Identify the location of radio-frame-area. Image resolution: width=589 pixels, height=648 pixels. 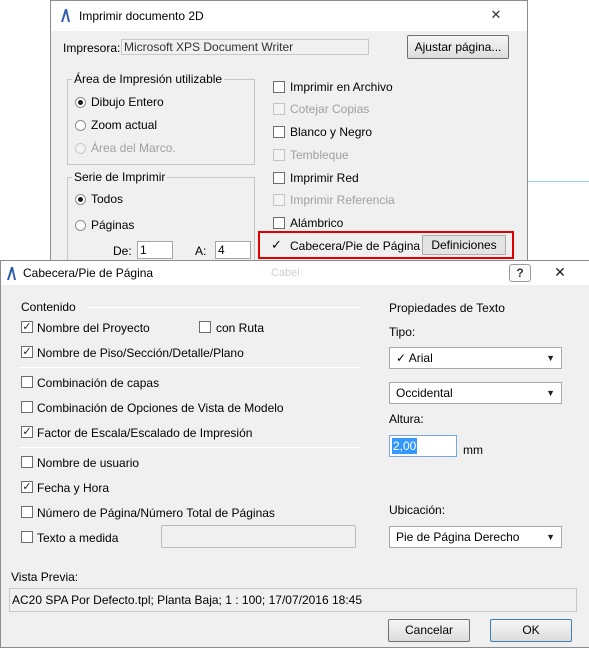
(80, 148).